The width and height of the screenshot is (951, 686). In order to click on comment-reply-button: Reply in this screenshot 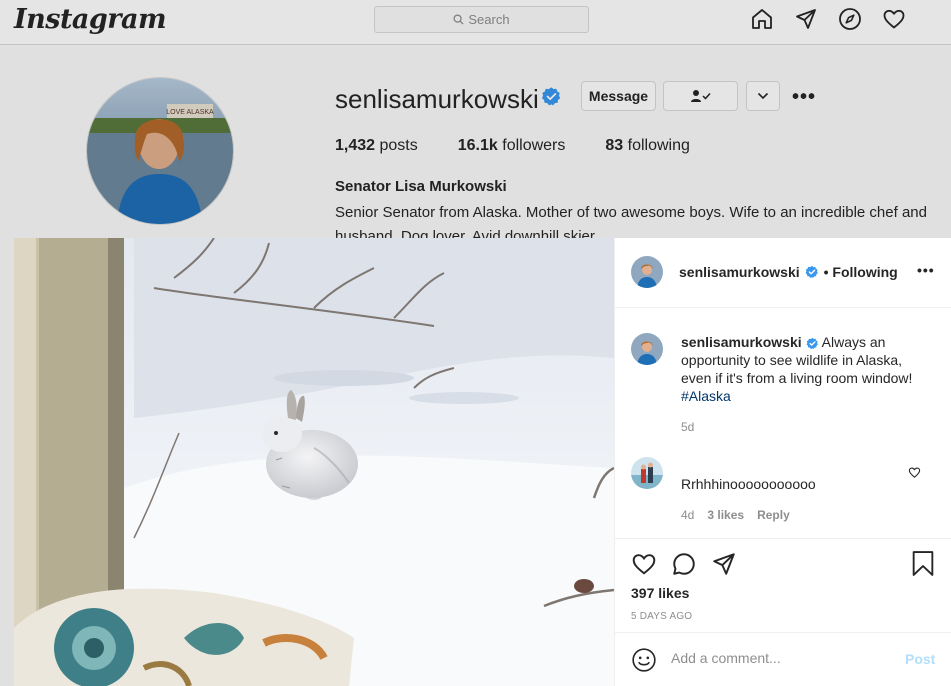, I will do `click(773, 515)`.